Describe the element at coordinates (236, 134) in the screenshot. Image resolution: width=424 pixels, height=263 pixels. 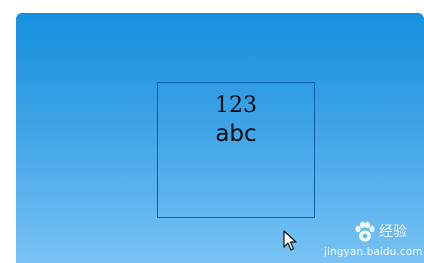
I see `text-line-letters: abc` at that location.